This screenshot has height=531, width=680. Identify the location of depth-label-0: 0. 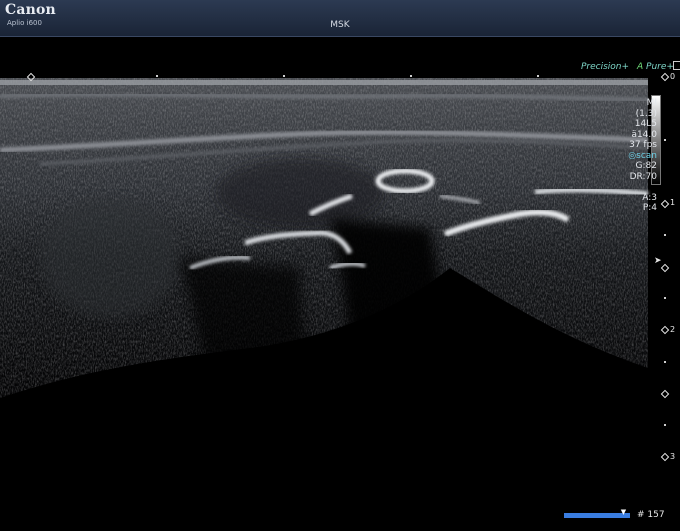
(673, 76).